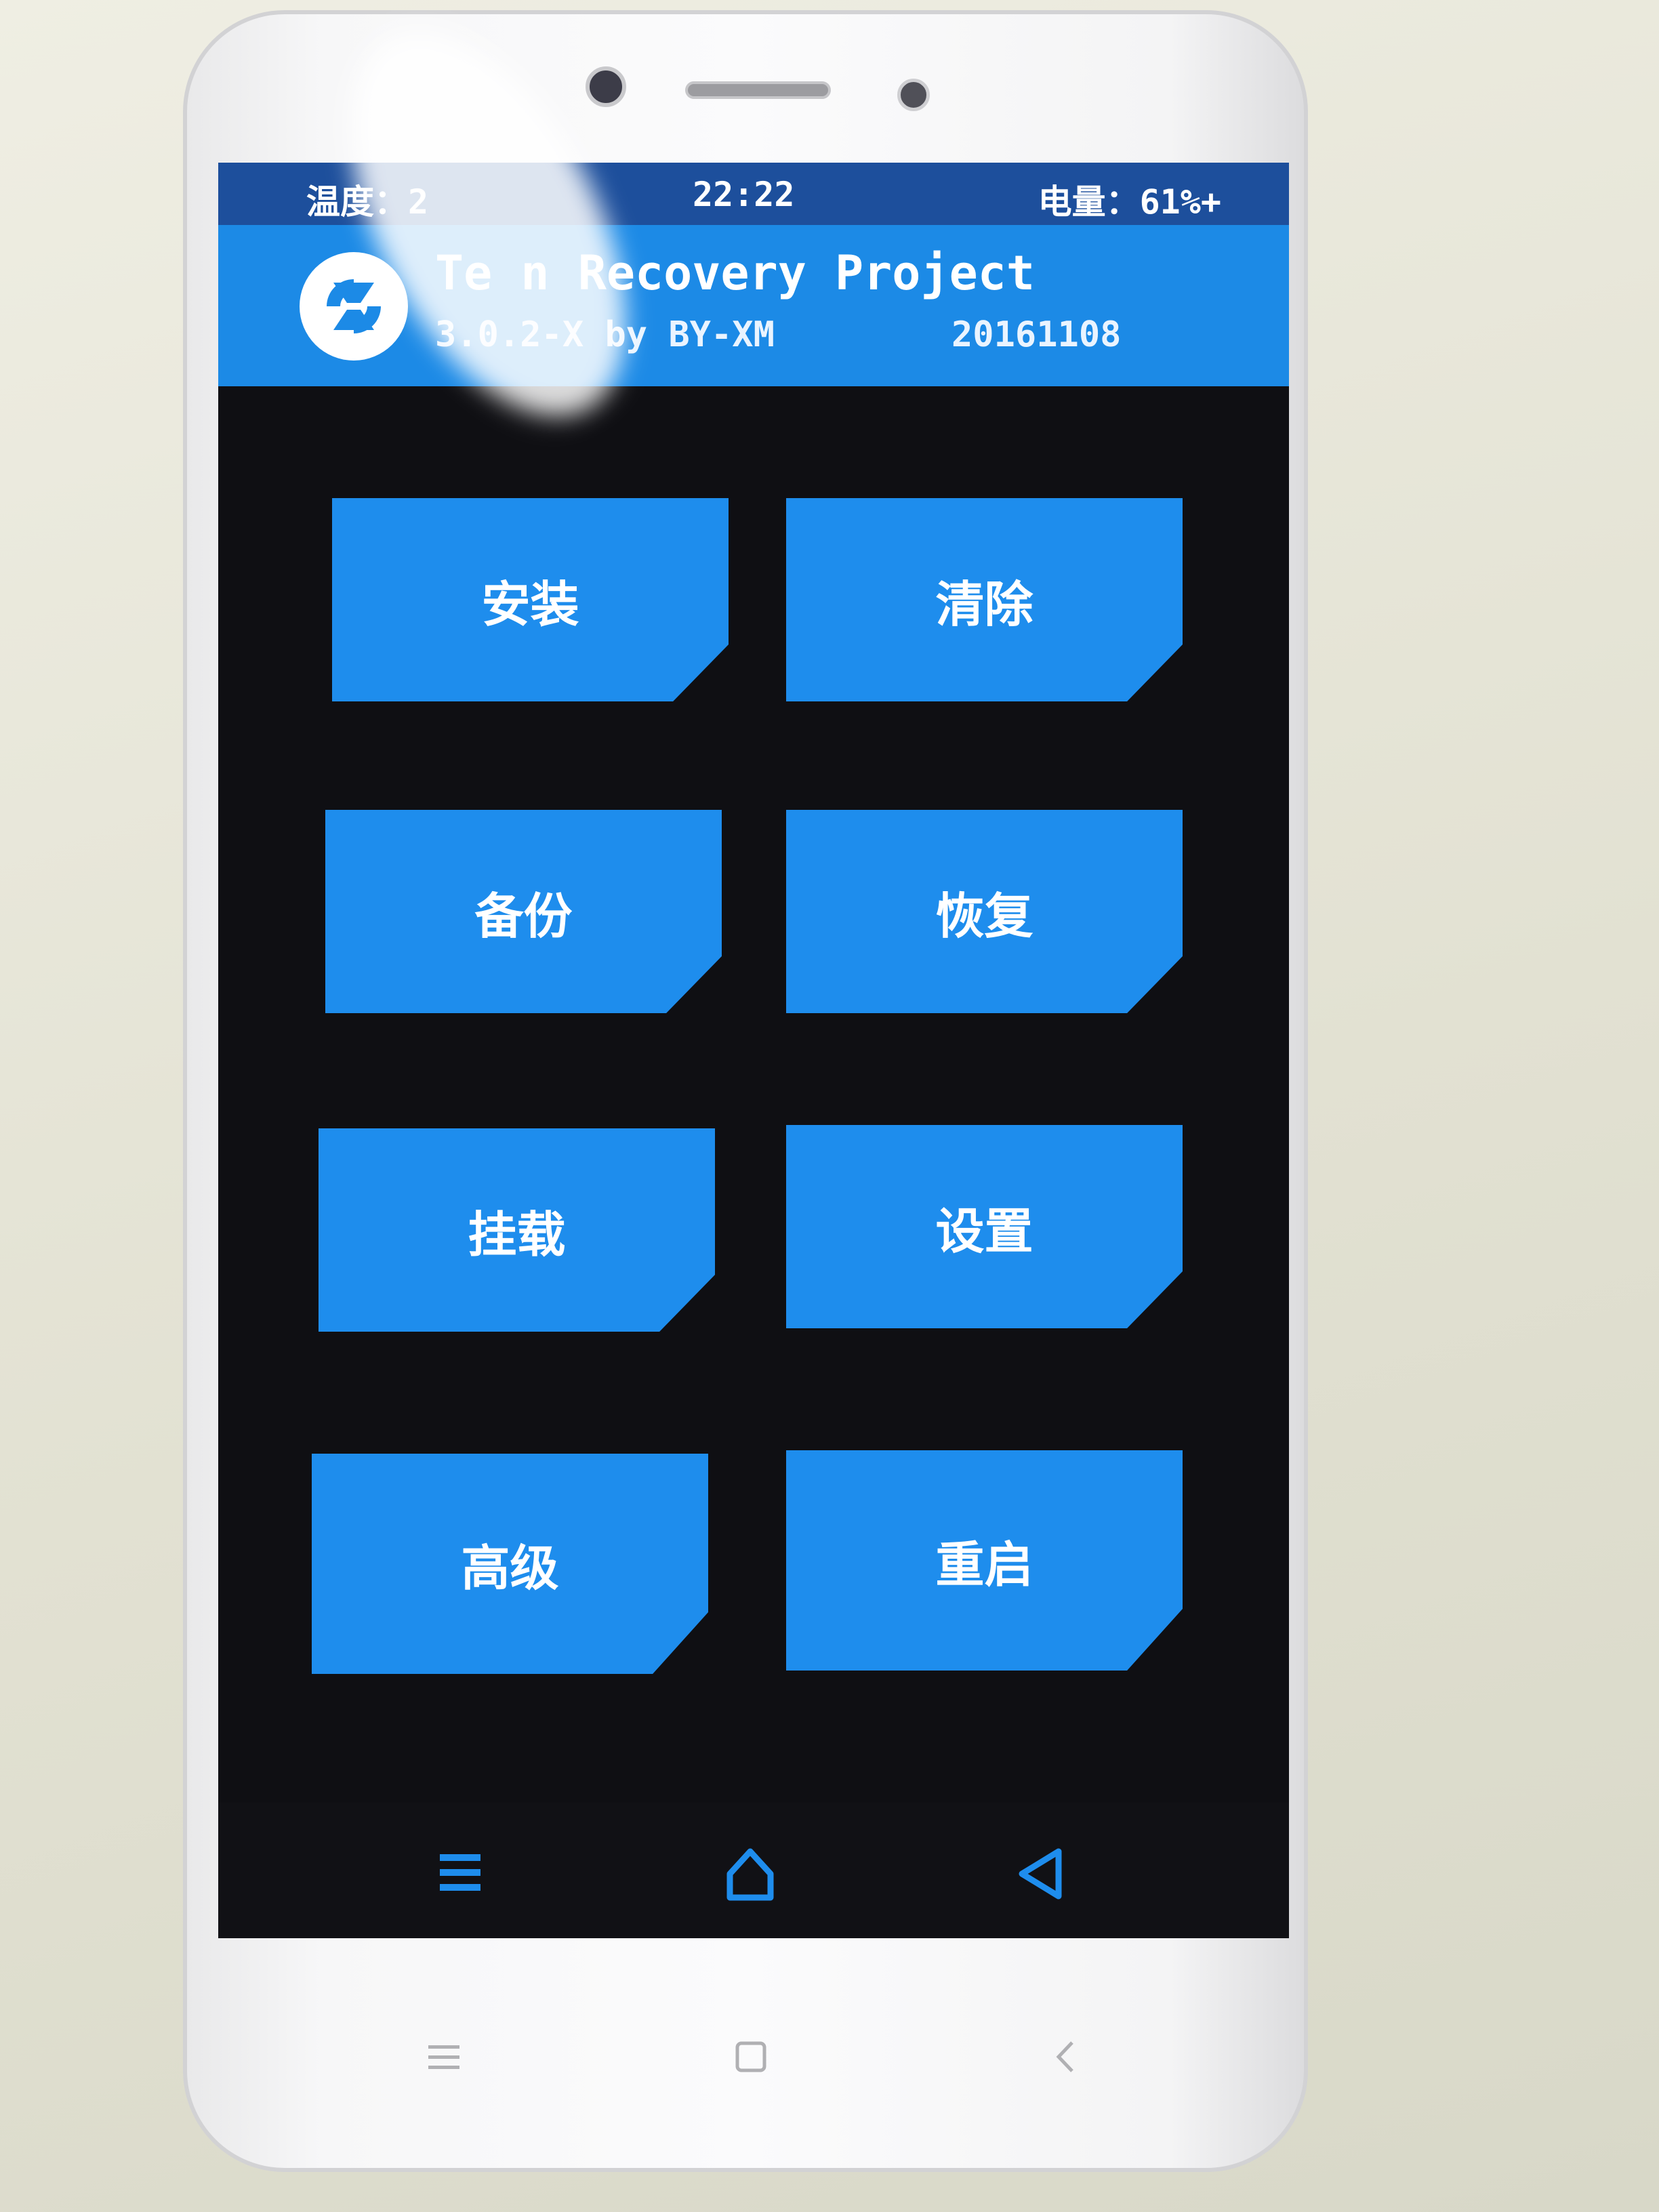  What do you see at coordinates (1129, 202) in the screenshot?
I see `battery-text: 电量：61%+` at bounding box center [1129, 202].